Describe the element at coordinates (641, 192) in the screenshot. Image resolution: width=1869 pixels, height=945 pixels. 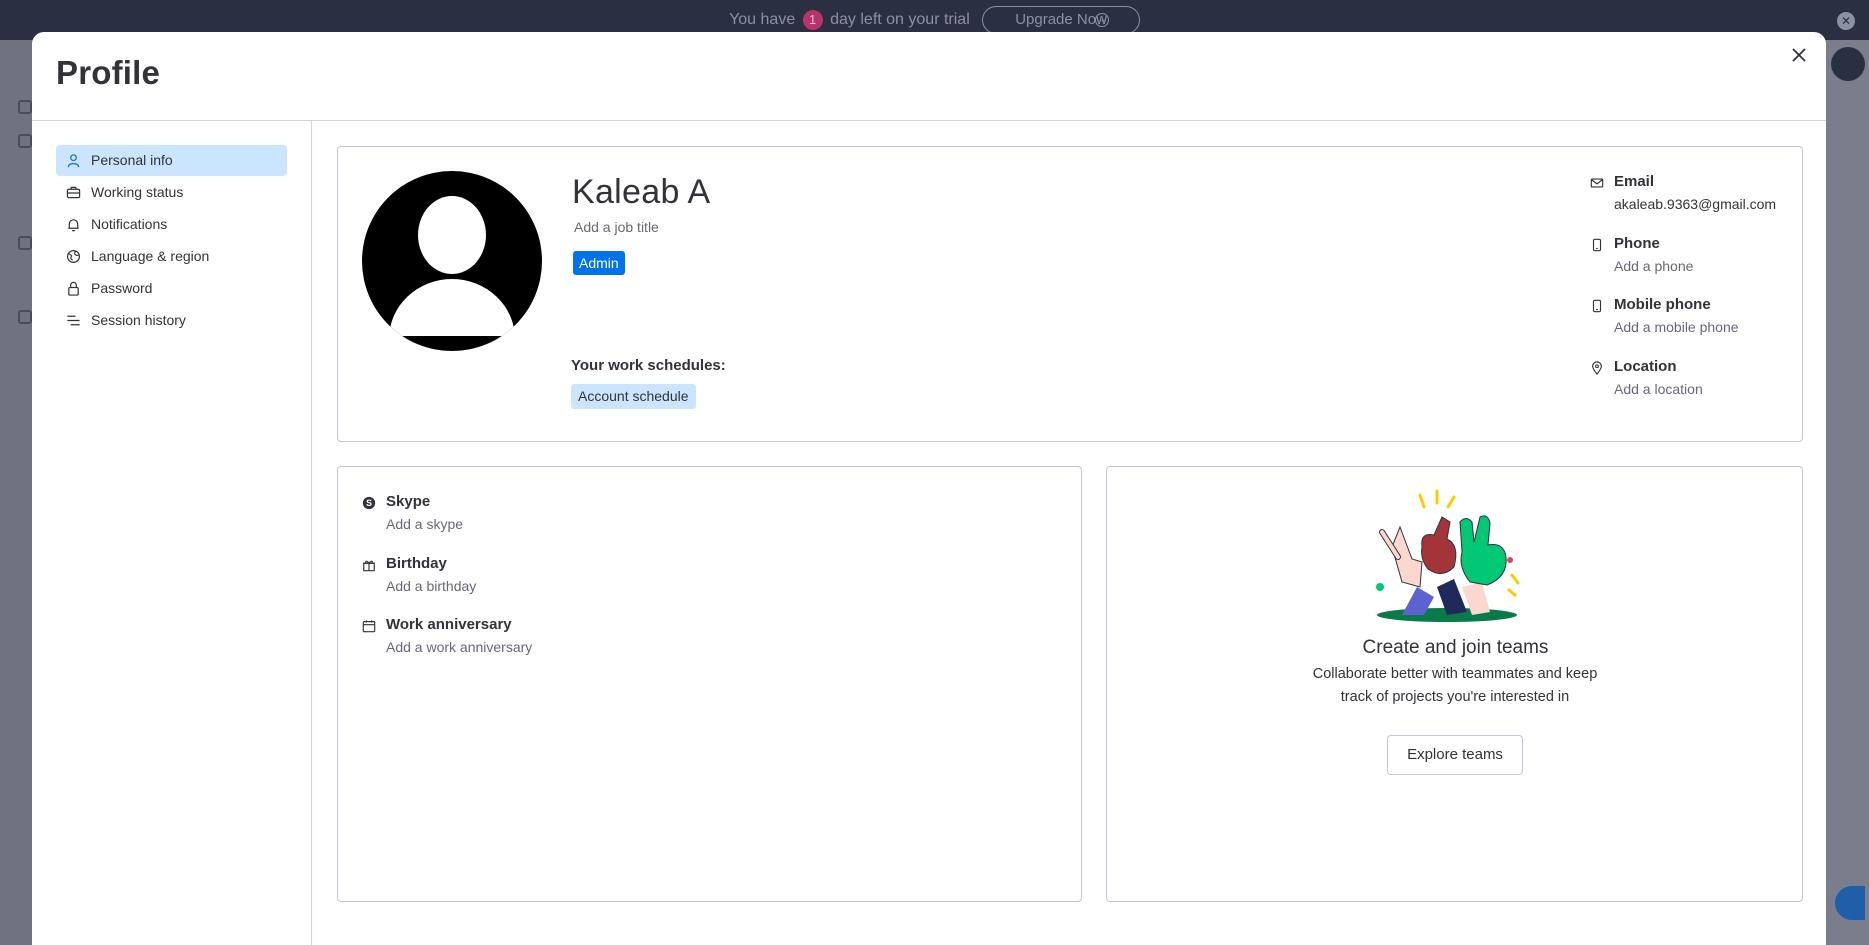
I see `profile-name: Kaleab A` at that location.